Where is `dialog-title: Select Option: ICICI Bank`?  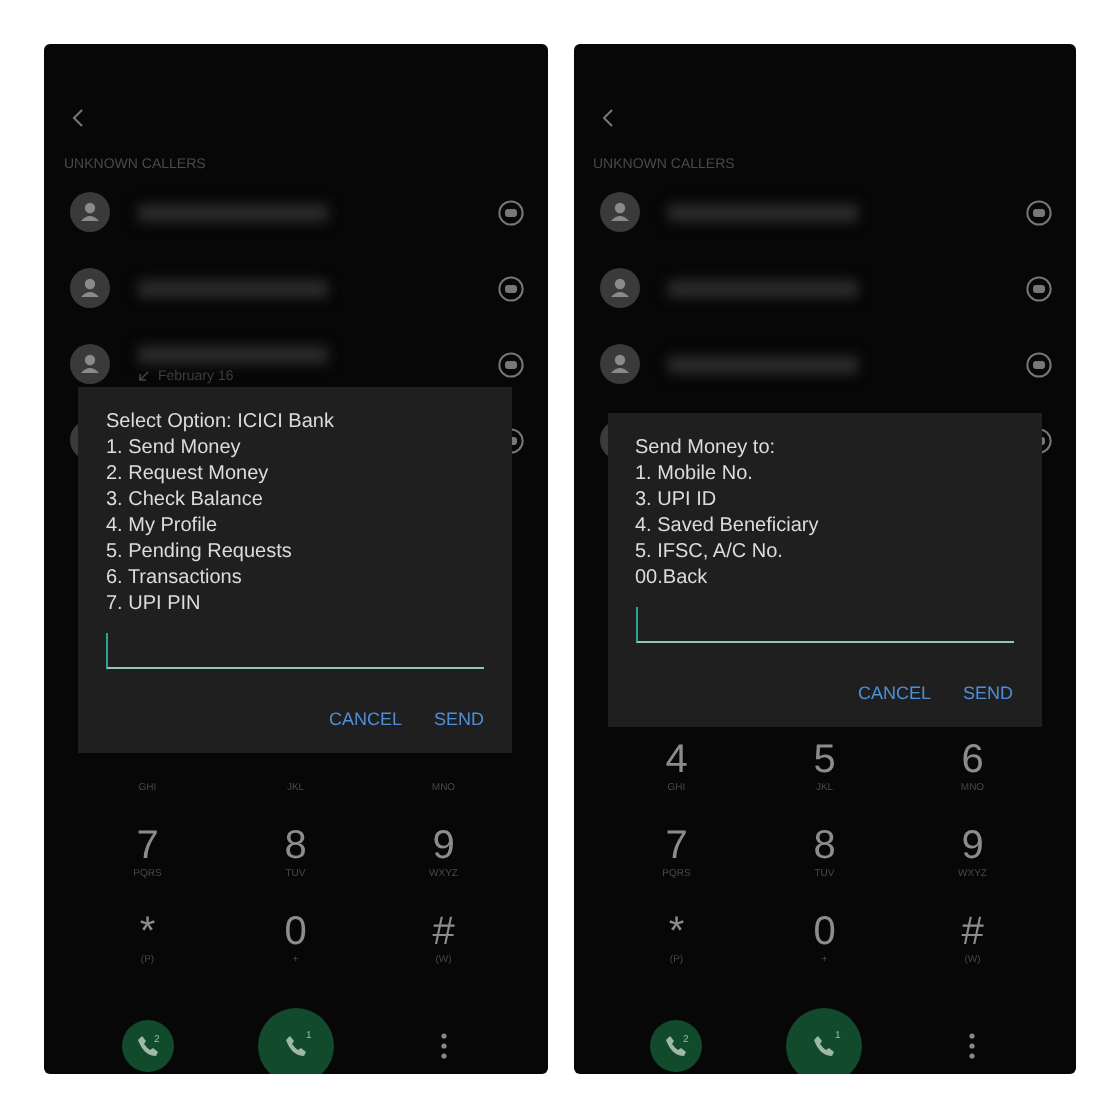
dialog-title: Select Option: ICICI Bank is located at coordinates (220, 421).